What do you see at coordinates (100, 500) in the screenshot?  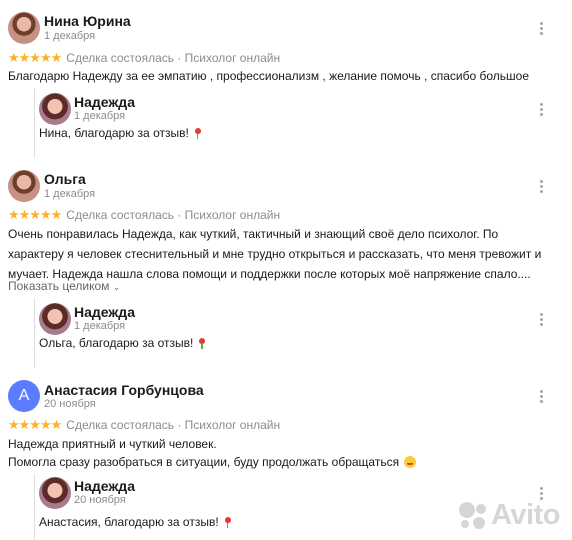 I see `reply-date: 20 ноября` at bounding box center [100, 500].